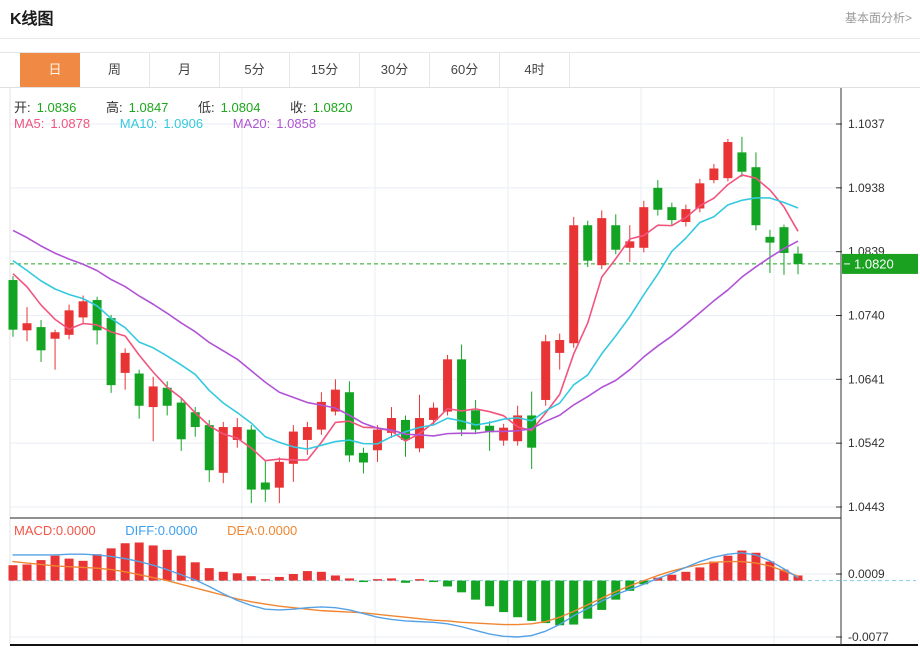 The height and width of the screenshot is (652, 920). Describe the element at coordinates (866, 443) in the screenshot. I see `price-axis-label: 1.0542` at that location.